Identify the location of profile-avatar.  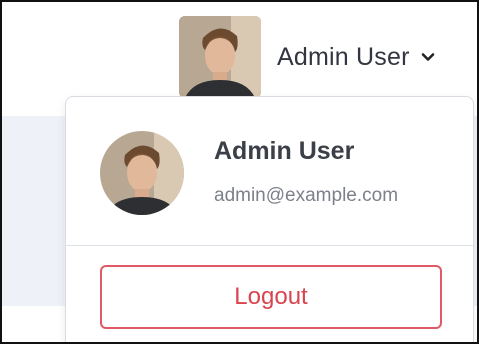
(142, 173).